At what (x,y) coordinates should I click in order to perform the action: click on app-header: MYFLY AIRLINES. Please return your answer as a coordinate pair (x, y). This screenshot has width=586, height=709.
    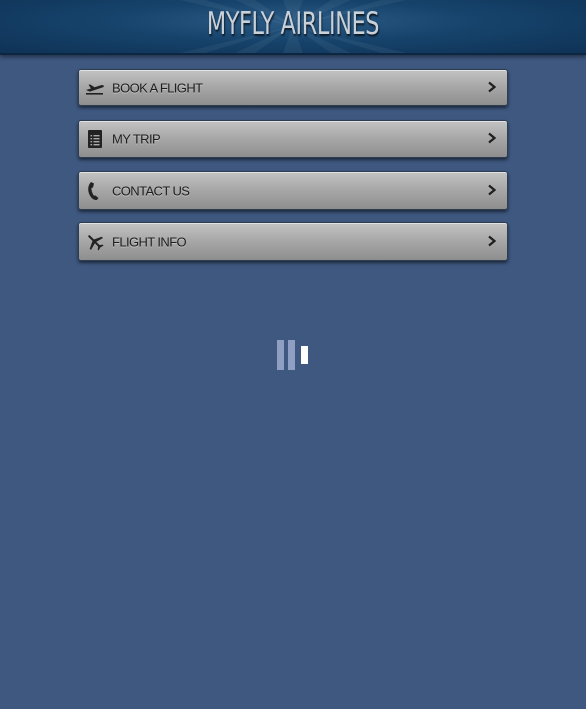
    Looking at the image, I should click on (293, 27).